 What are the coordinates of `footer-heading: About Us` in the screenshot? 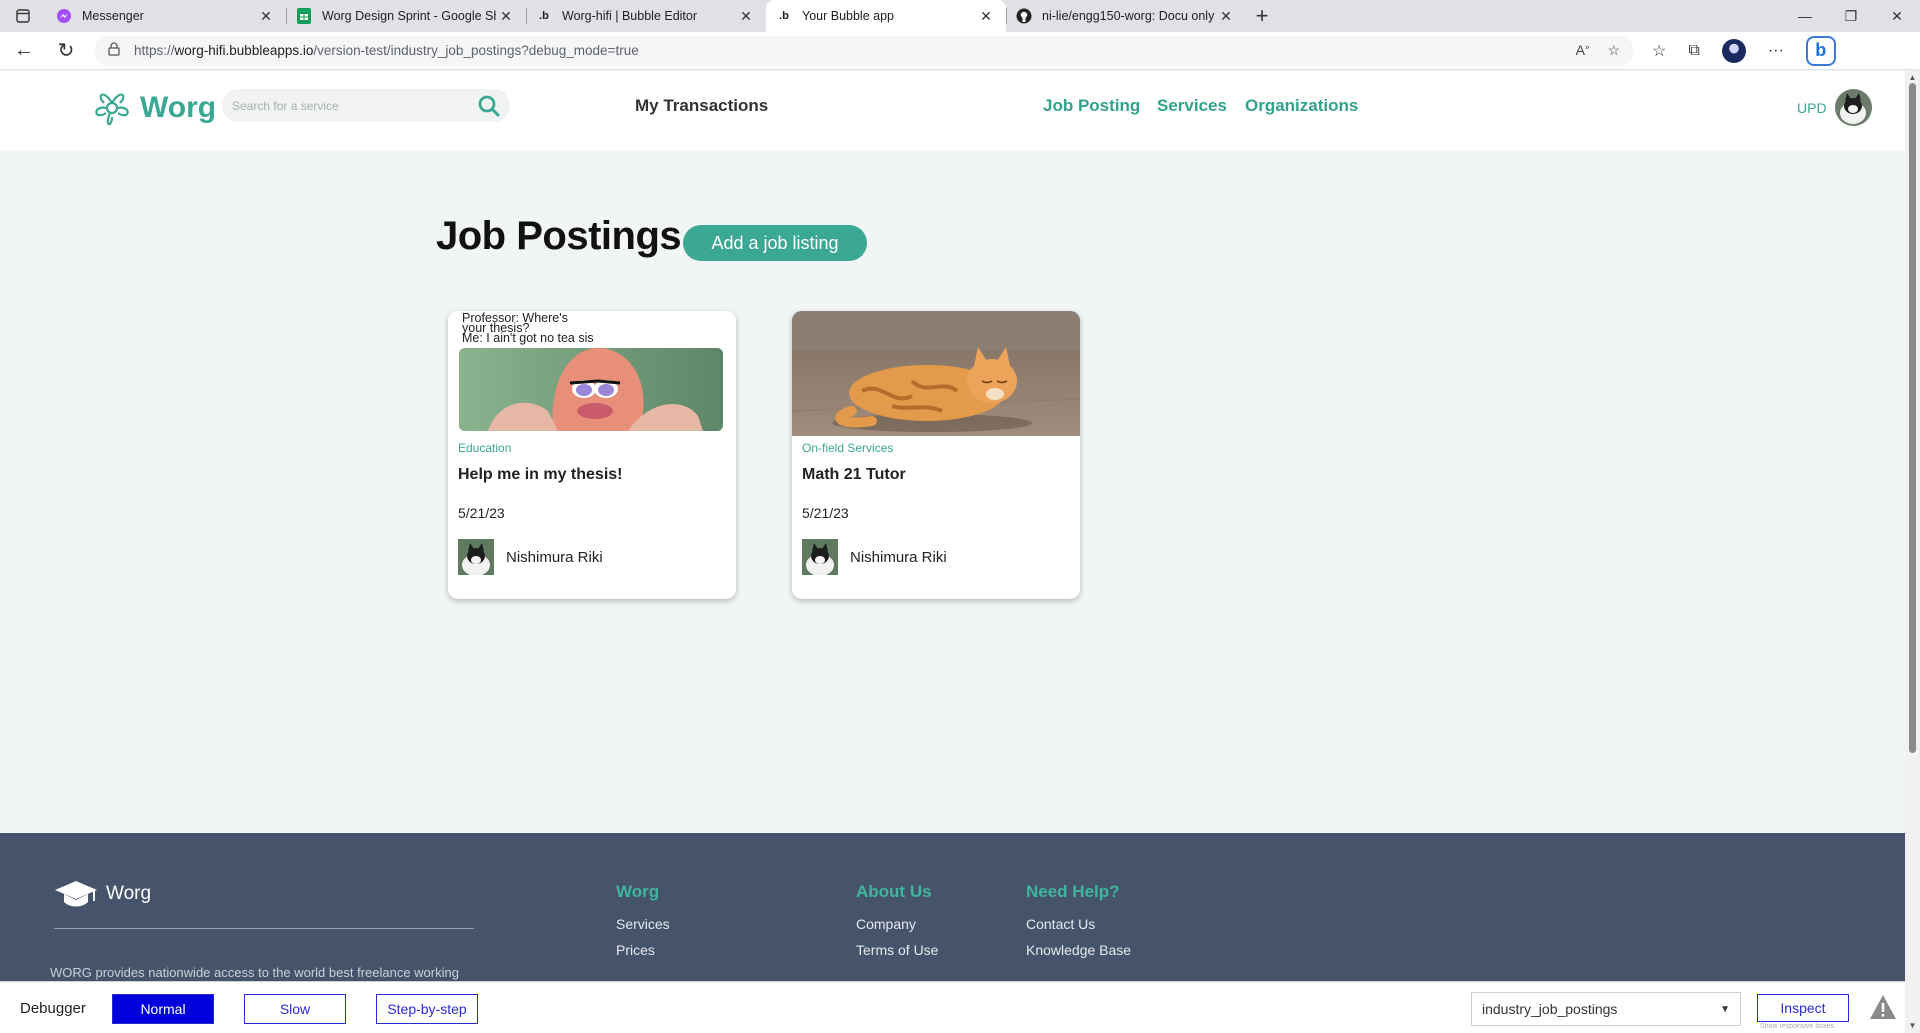 It's located at (894, 891).